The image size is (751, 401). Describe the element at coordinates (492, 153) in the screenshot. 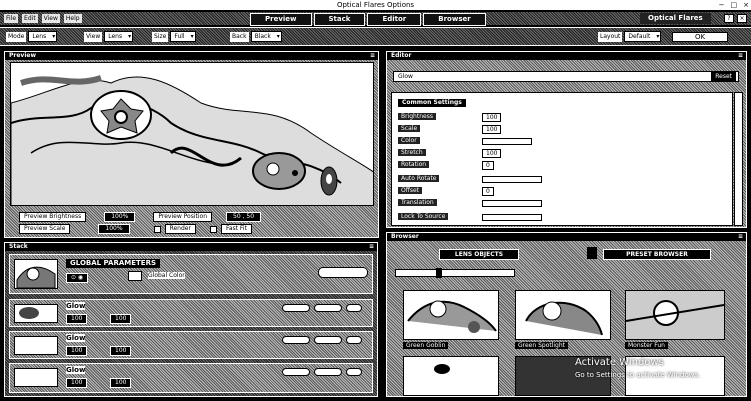

I see `stretch-field: 100` at that location.